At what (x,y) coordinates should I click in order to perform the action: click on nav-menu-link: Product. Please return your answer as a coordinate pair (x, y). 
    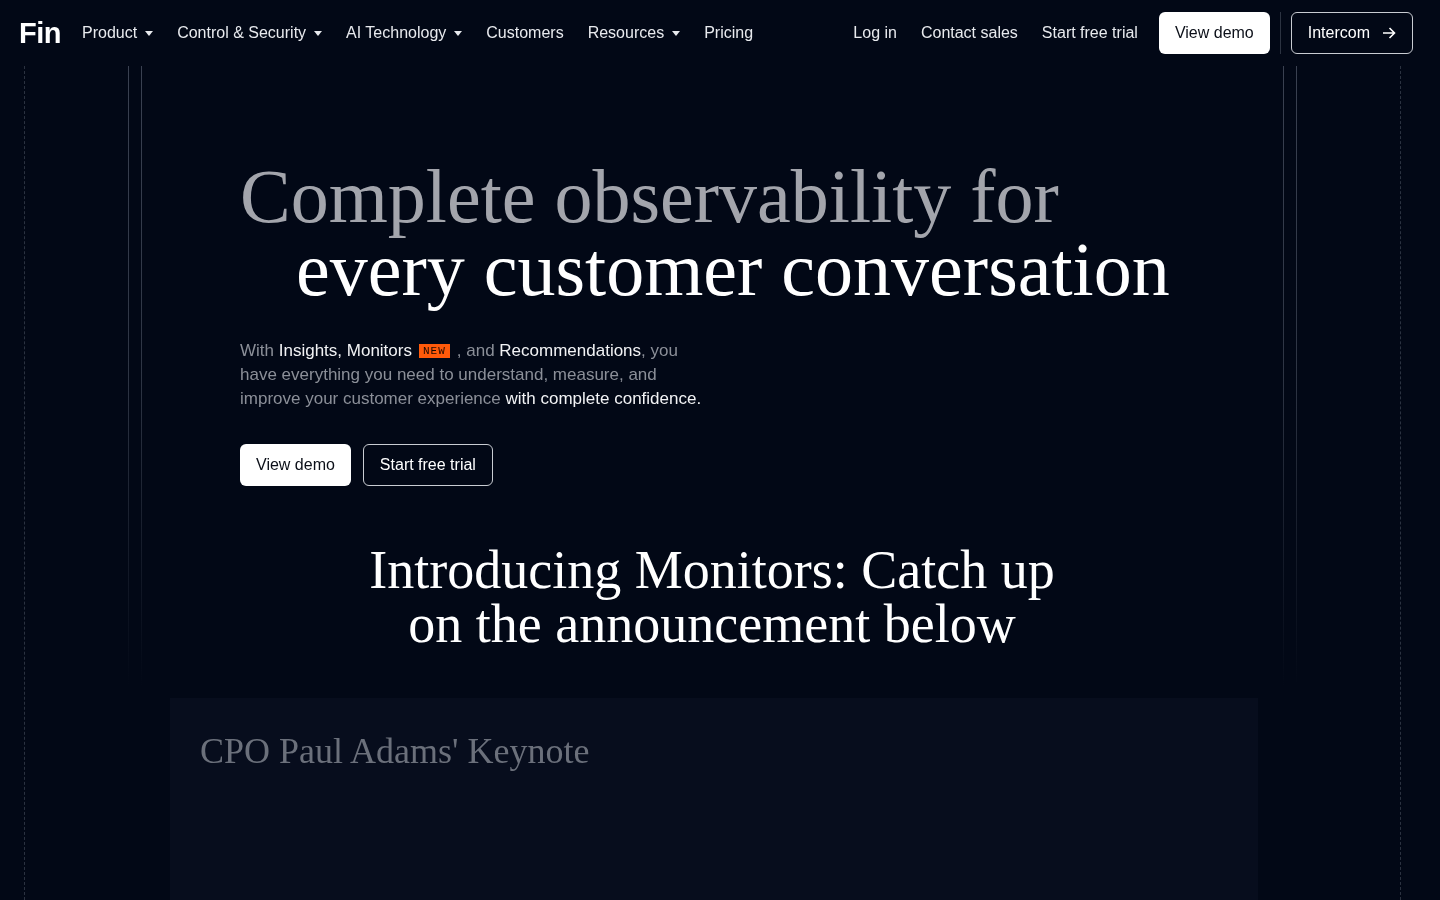
    Looking at the image, I should click on (118, 33).